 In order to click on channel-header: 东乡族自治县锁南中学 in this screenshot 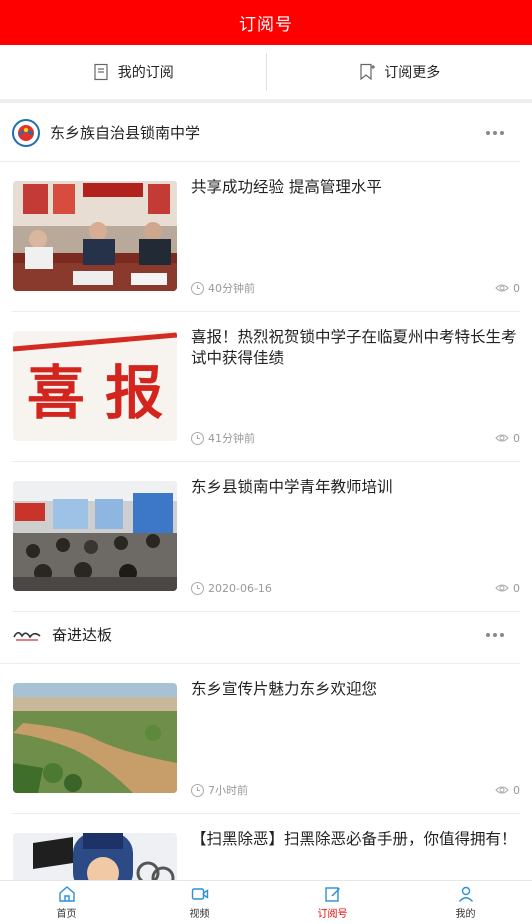, I will do `click(260, 133)`.